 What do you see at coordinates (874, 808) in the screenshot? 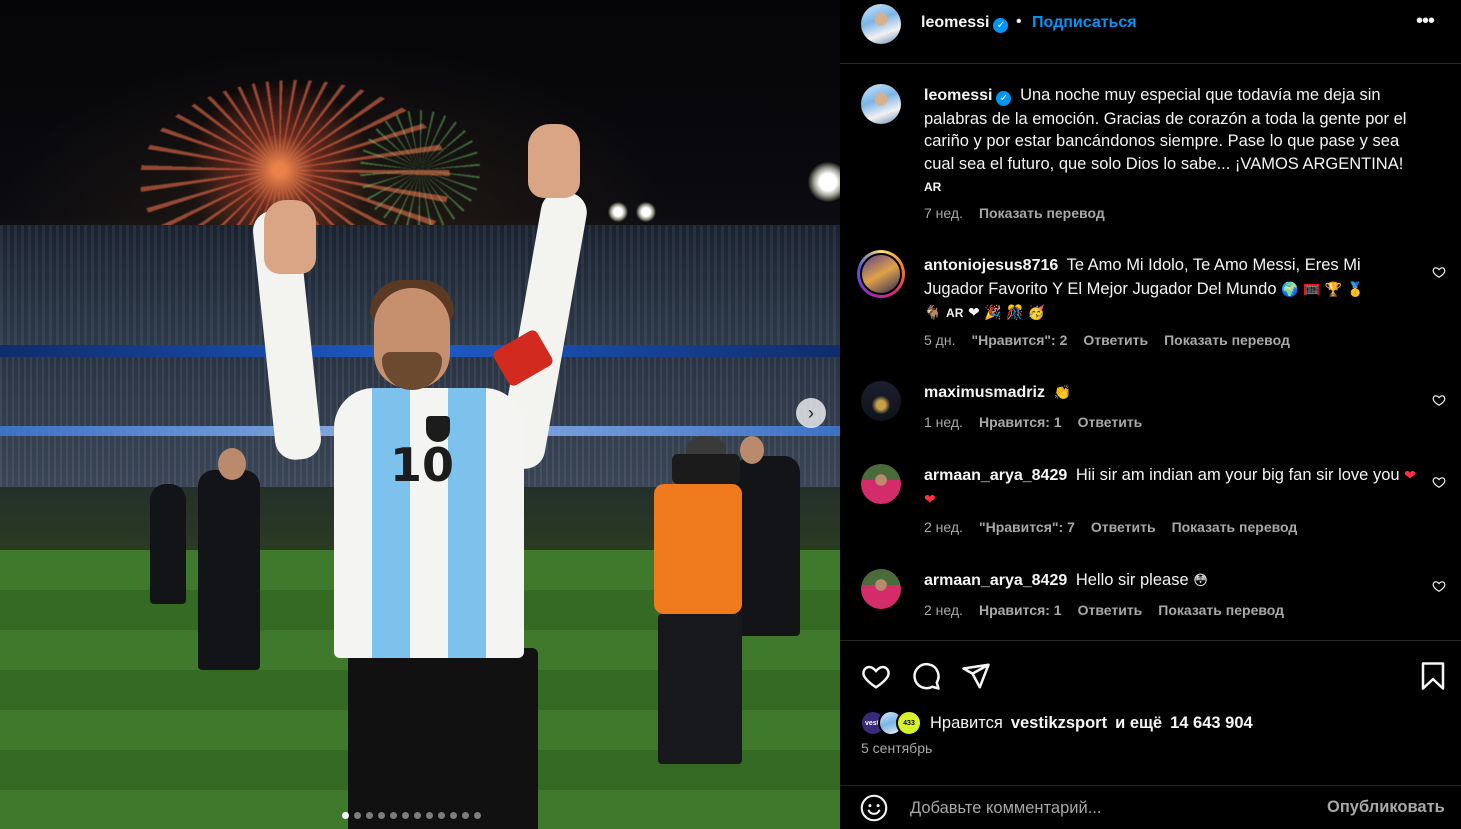
I see `emoji-icon` at bounding box center [874, 808].